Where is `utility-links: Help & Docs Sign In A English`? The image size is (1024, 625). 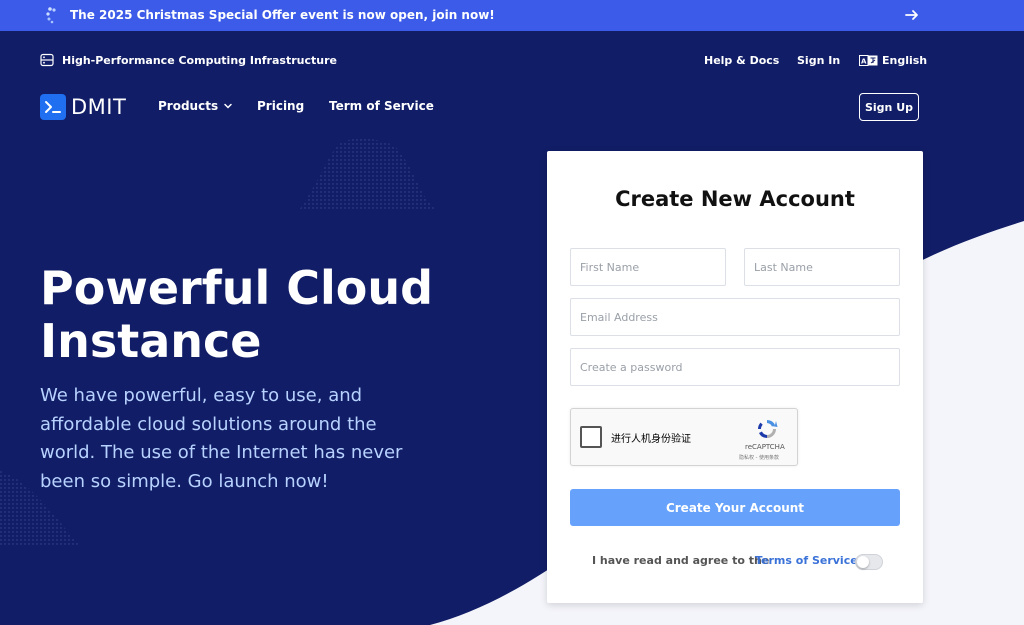 utility-links: Help & Docs Sign In A English is located at coordinates (512, 61).